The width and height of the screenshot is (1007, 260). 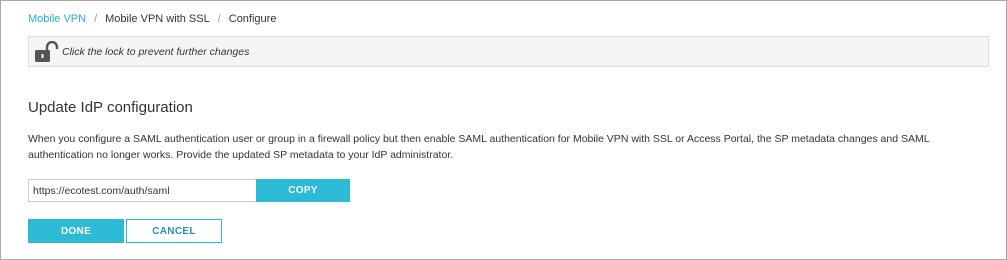 What do you see at coordinates (252, 19) in the screenshot?
I see `breadcrumb-item-configure: Configure` at bounding box center [252, 19].